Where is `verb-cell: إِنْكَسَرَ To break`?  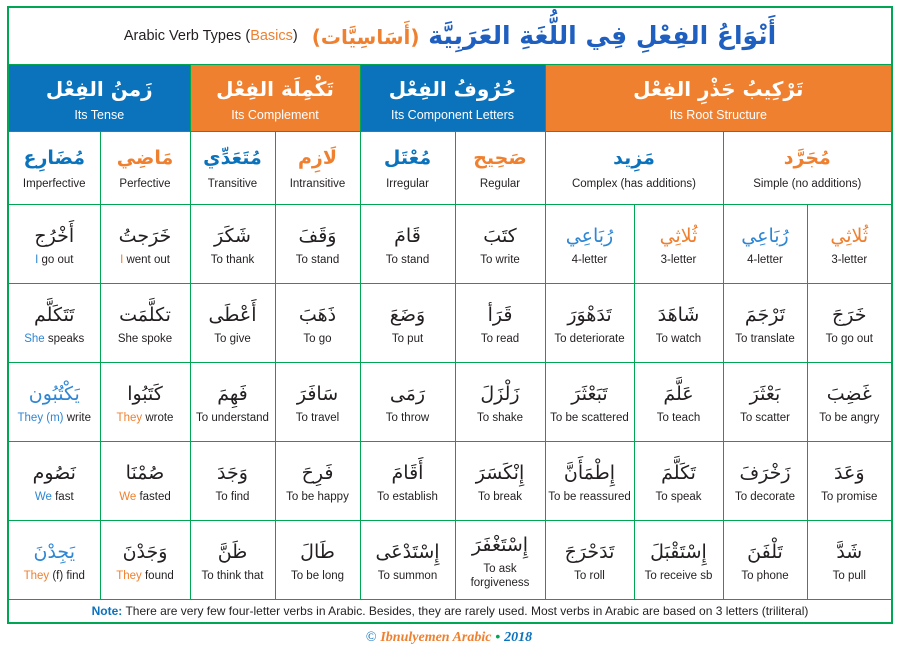 verb-cell: إِنْكَسَرَ To break is located at coordinates (500, 481).